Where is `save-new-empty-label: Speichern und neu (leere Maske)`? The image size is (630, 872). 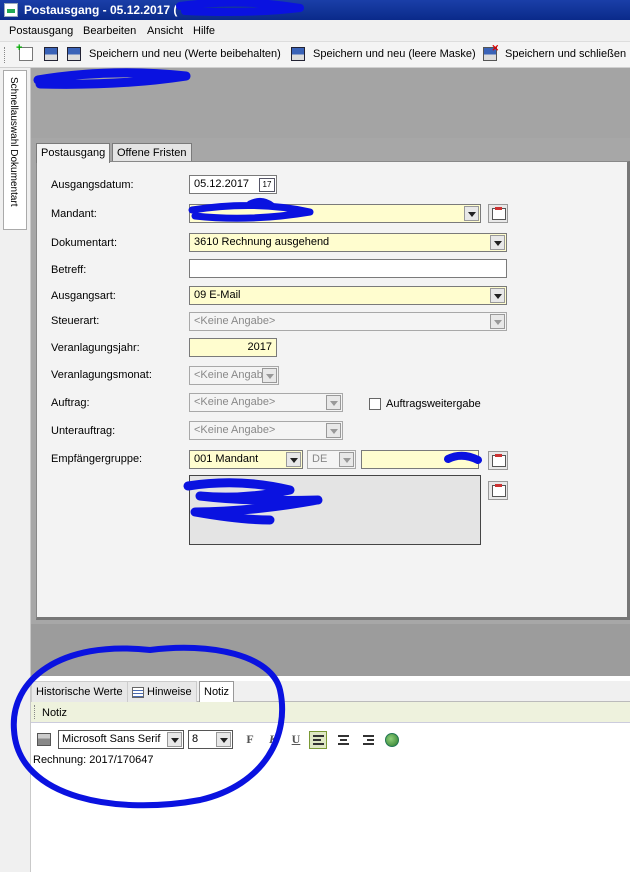 save-new-empty-label: Speichern und neu (leere Maske) is located at coordinates (394, 54).